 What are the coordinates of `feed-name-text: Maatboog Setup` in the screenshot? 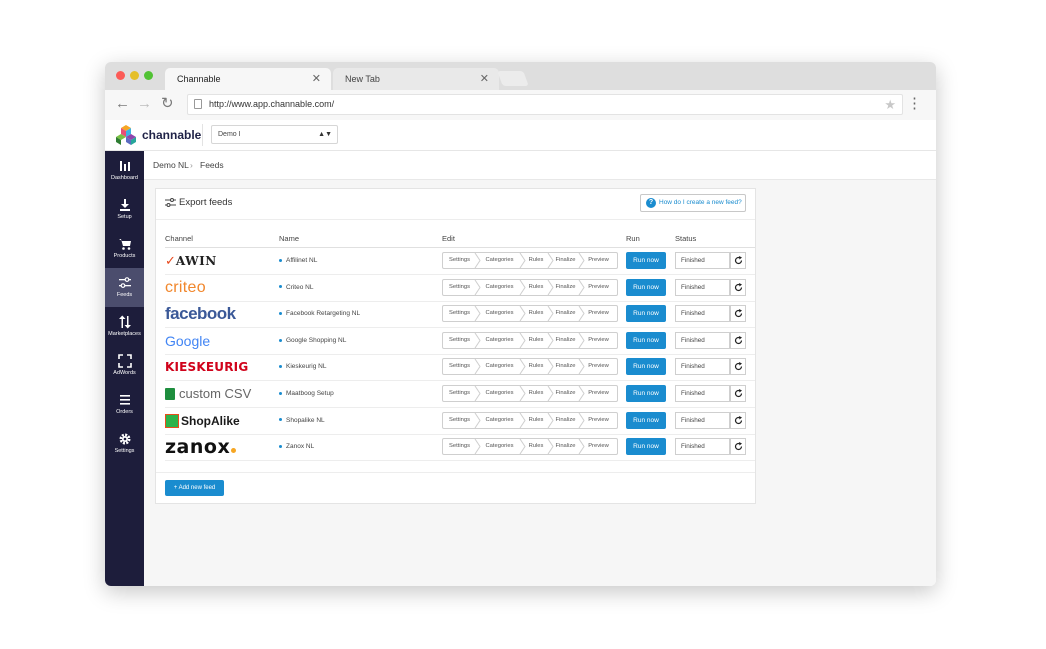 It's located at (310, 393).